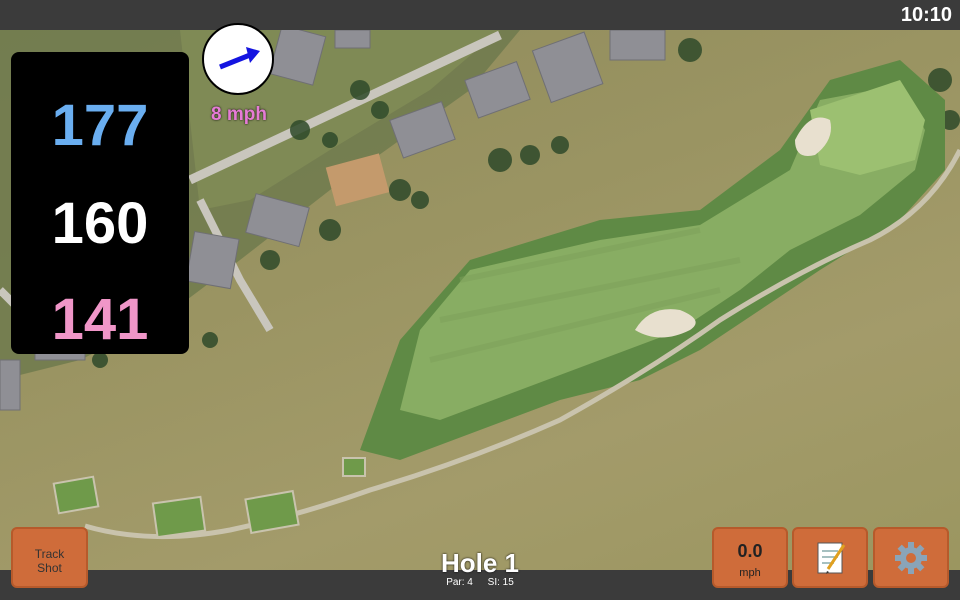  I want to click on stroke-index-label: SI: 15, so click(500, 582).